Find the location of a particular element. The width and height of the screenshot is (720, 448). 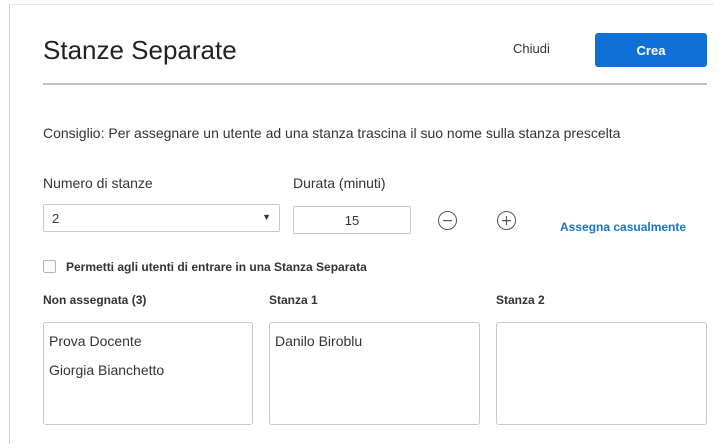

dropdown-arrow-icon: ▼ is located at coordinates (266, 217).